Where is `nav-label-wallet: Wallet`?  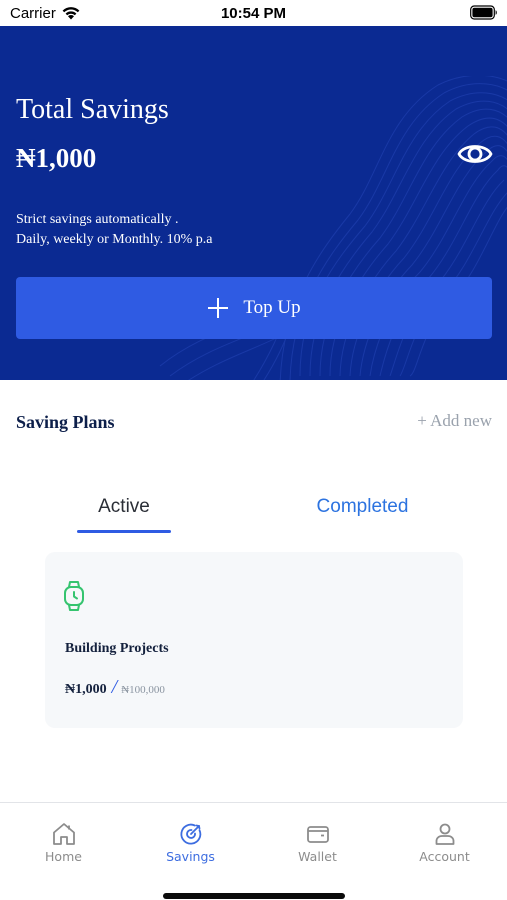
nav-label-wallet: Wallet is located at coordinates (317, 856).